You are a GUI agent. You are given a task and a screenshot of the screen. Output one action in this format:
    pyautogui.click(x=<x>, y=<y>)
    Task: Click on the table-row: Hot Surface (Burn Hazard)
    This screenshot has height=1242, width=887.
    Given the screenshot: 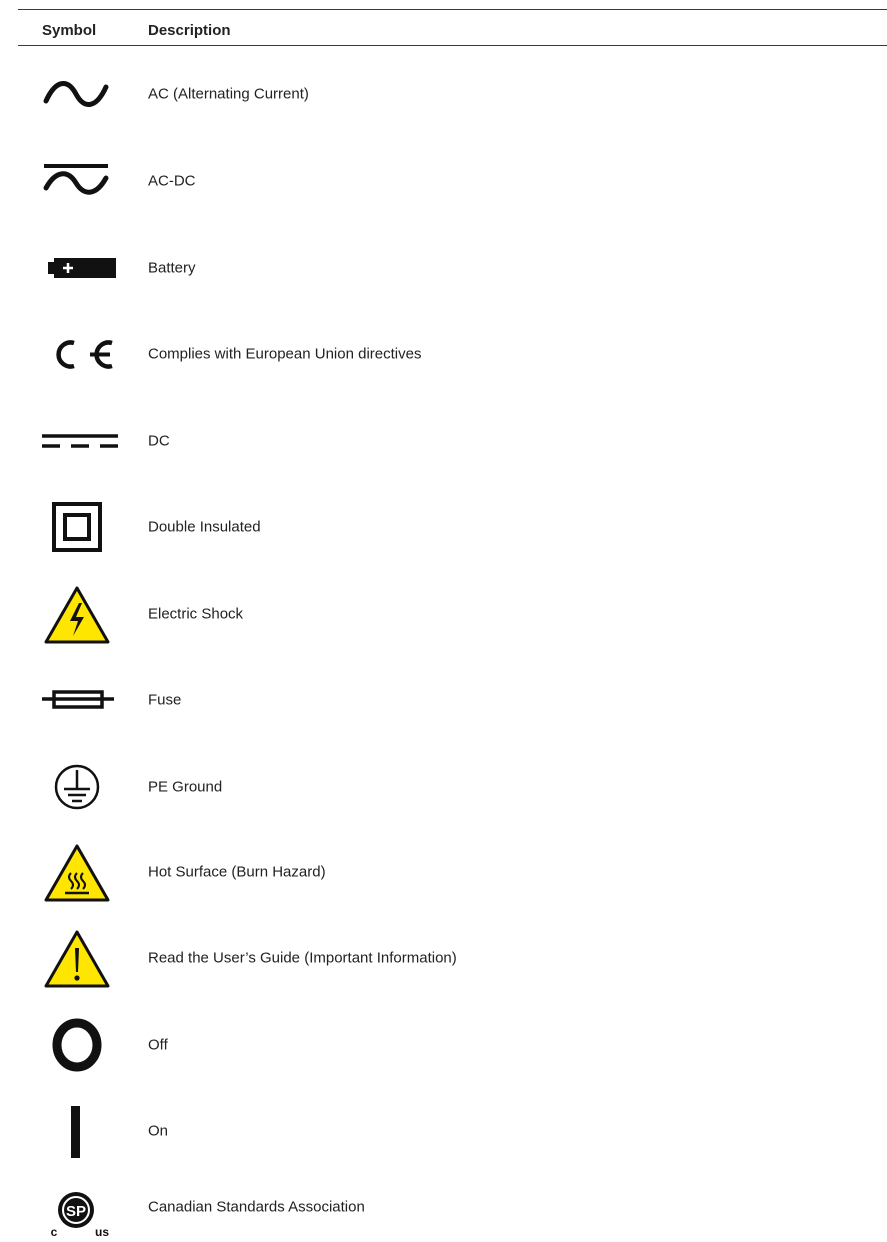 What is the action you would take?
    pyautogui.click(x=452, y=872)
    